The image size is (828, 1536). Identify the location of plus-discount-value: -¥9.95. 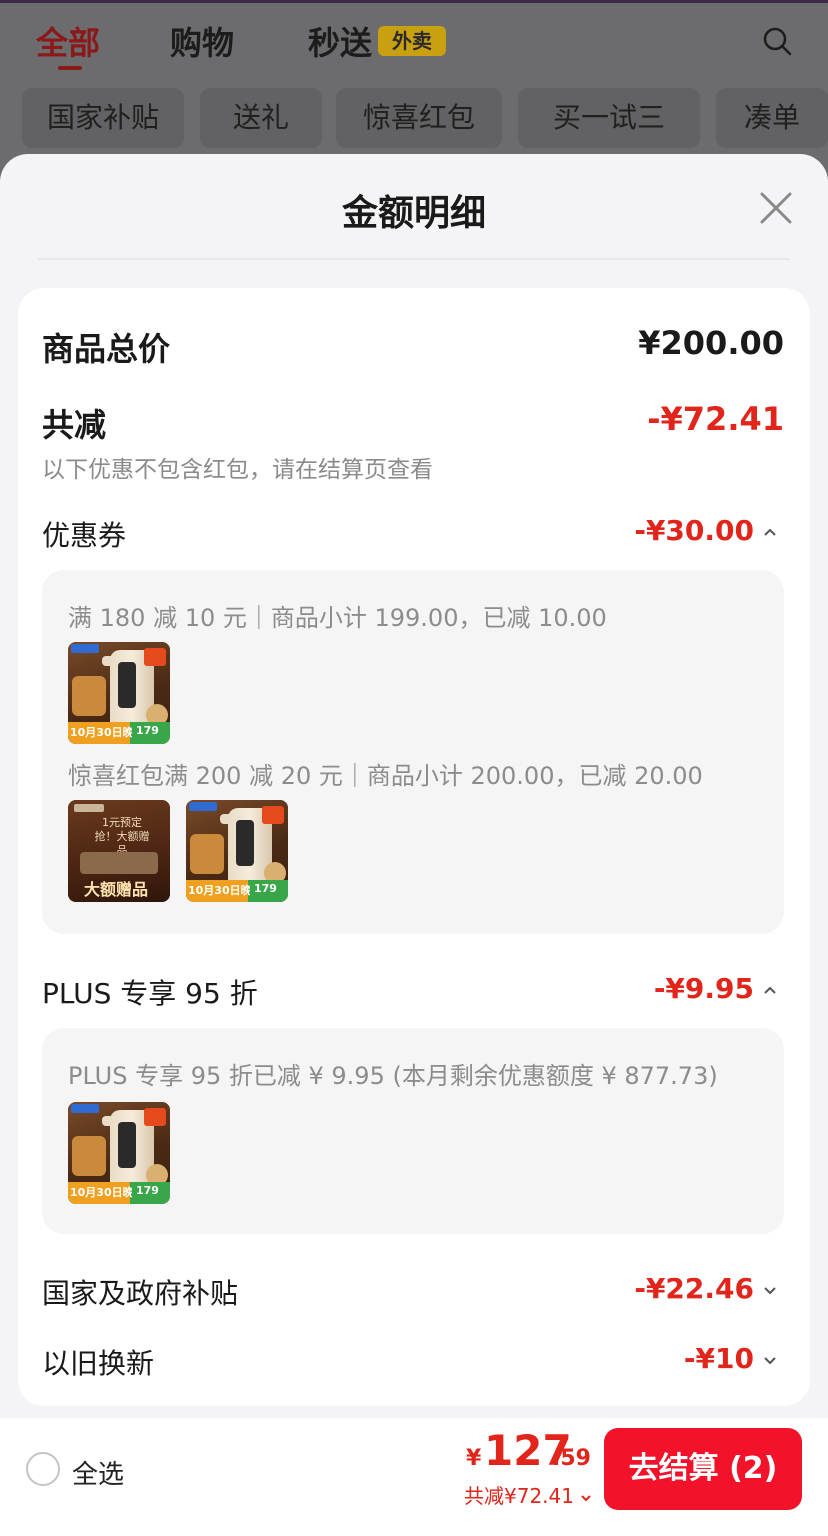
(666, 988).